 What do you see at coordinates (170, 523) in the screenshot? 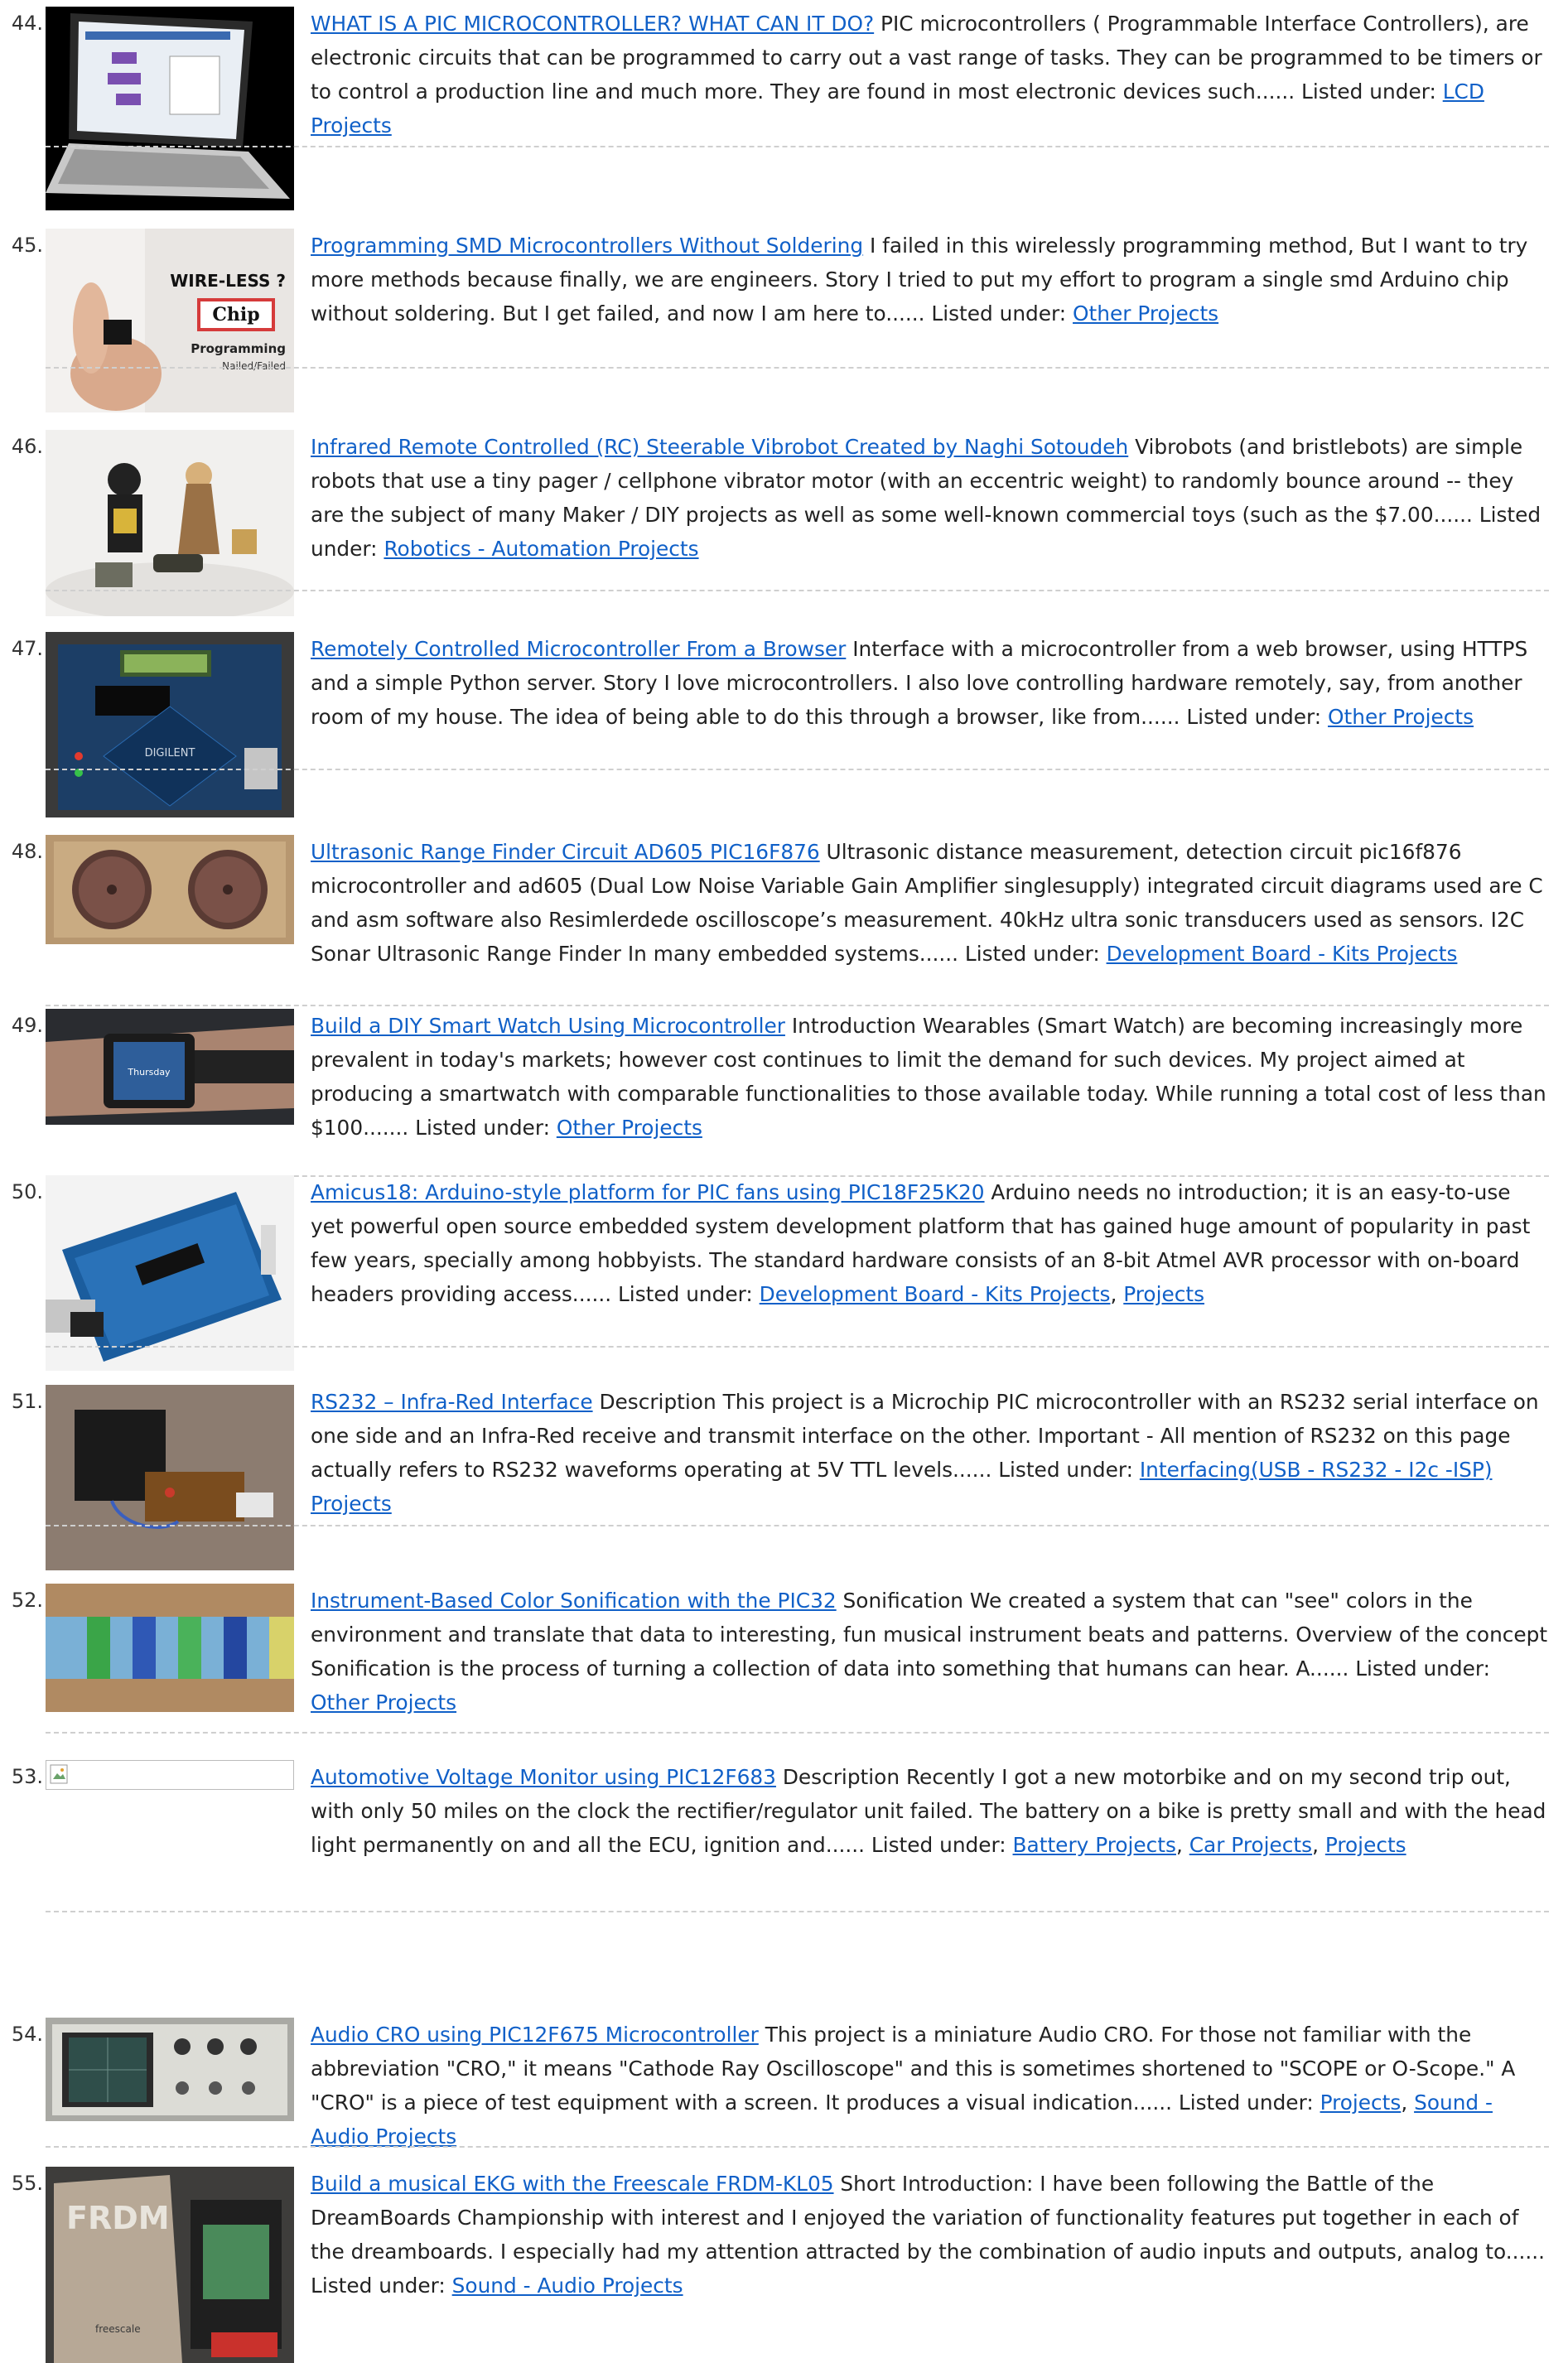
I see `vibrobot-figures-icon` at bounding box center [170, 523].